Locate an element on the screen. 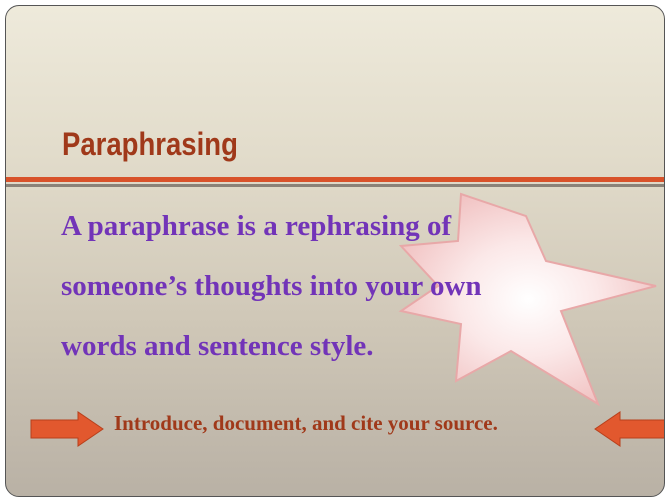  title-divider is located at coordinates (335, 179).